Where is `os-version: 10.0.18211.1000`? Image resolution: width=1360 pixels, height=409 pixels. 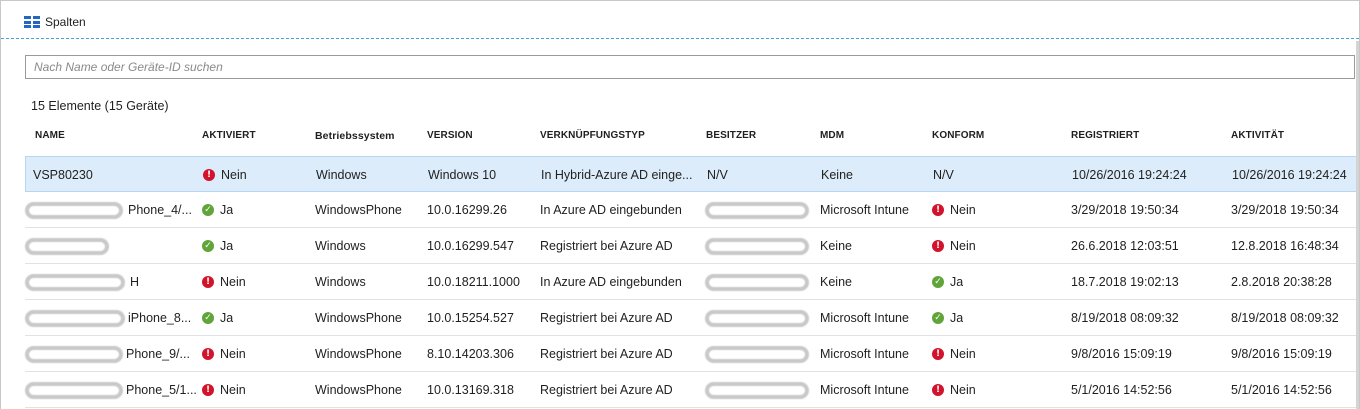
os-version: 10.0.18211.1000 is located at coordinates (473, 282).